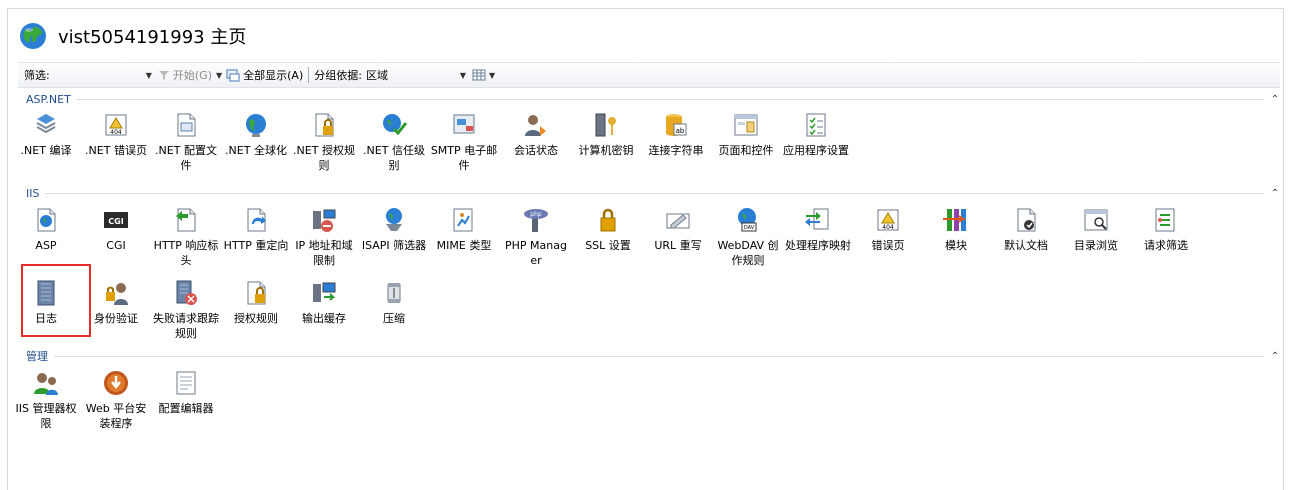 This screenshot has width=1293, height=490. What do you see at coordinates (748, 220) in the screenshot?
I see `webdav-icon: DAV` at bounding box center [748, 220].